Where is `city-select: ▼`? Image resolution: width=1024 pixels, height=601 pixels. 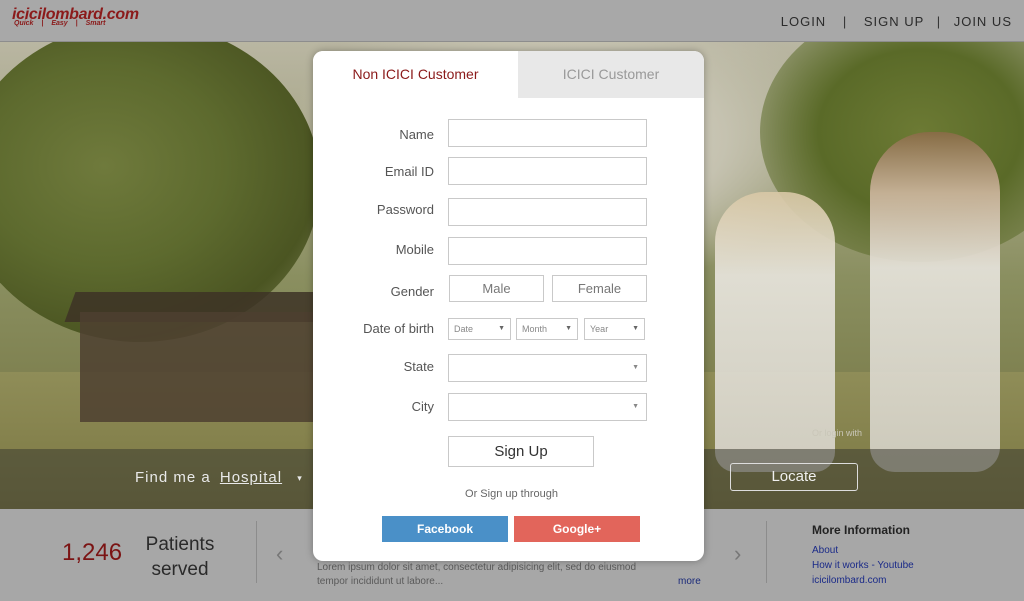
city-select: ▼ is located at coordinates (547, 407).